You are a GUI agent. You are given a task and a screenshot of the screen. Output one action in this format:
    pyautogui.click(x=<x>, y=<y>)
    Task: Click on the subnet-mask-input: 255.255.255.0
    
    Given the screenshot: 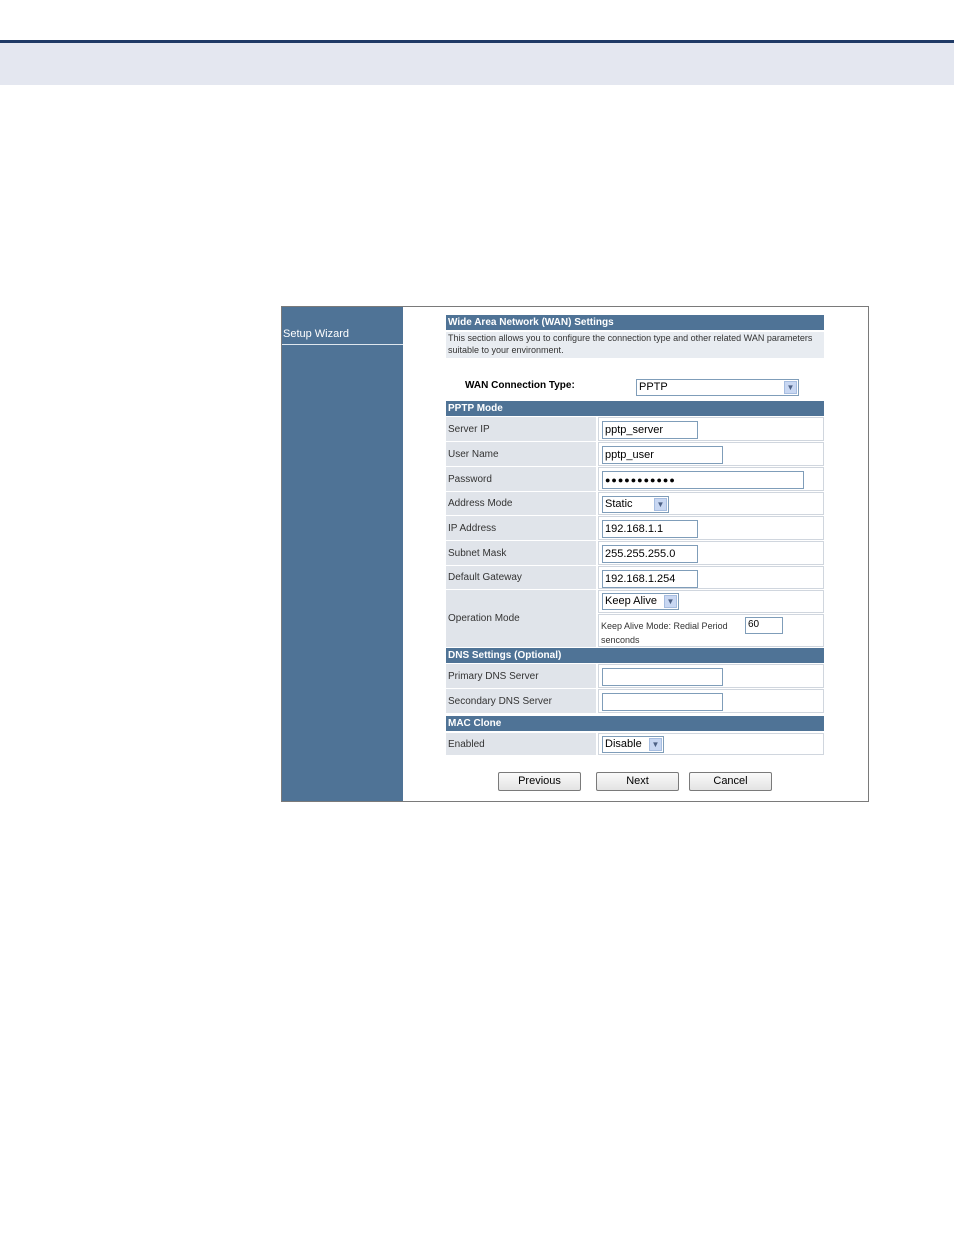 What is the action you would take?
    pyautogui.click(x=650, y=554)
    